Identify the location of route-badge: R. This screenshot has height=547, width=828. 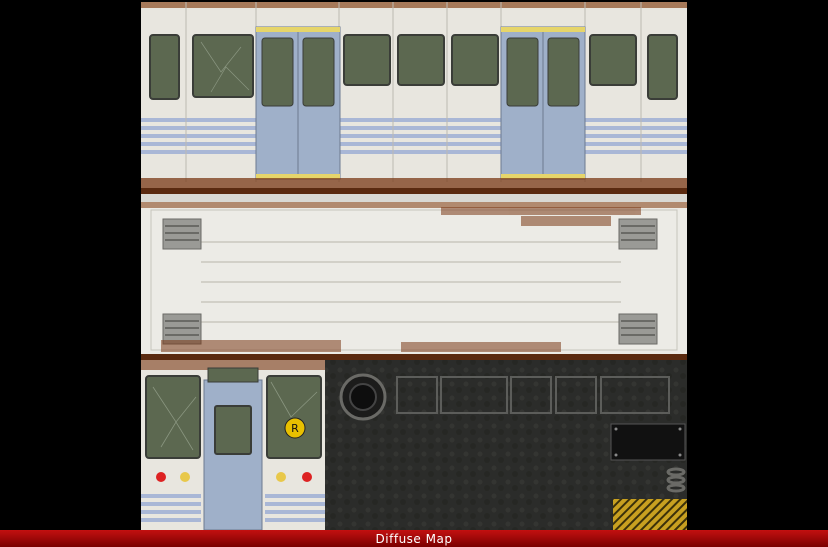
(295, 428).